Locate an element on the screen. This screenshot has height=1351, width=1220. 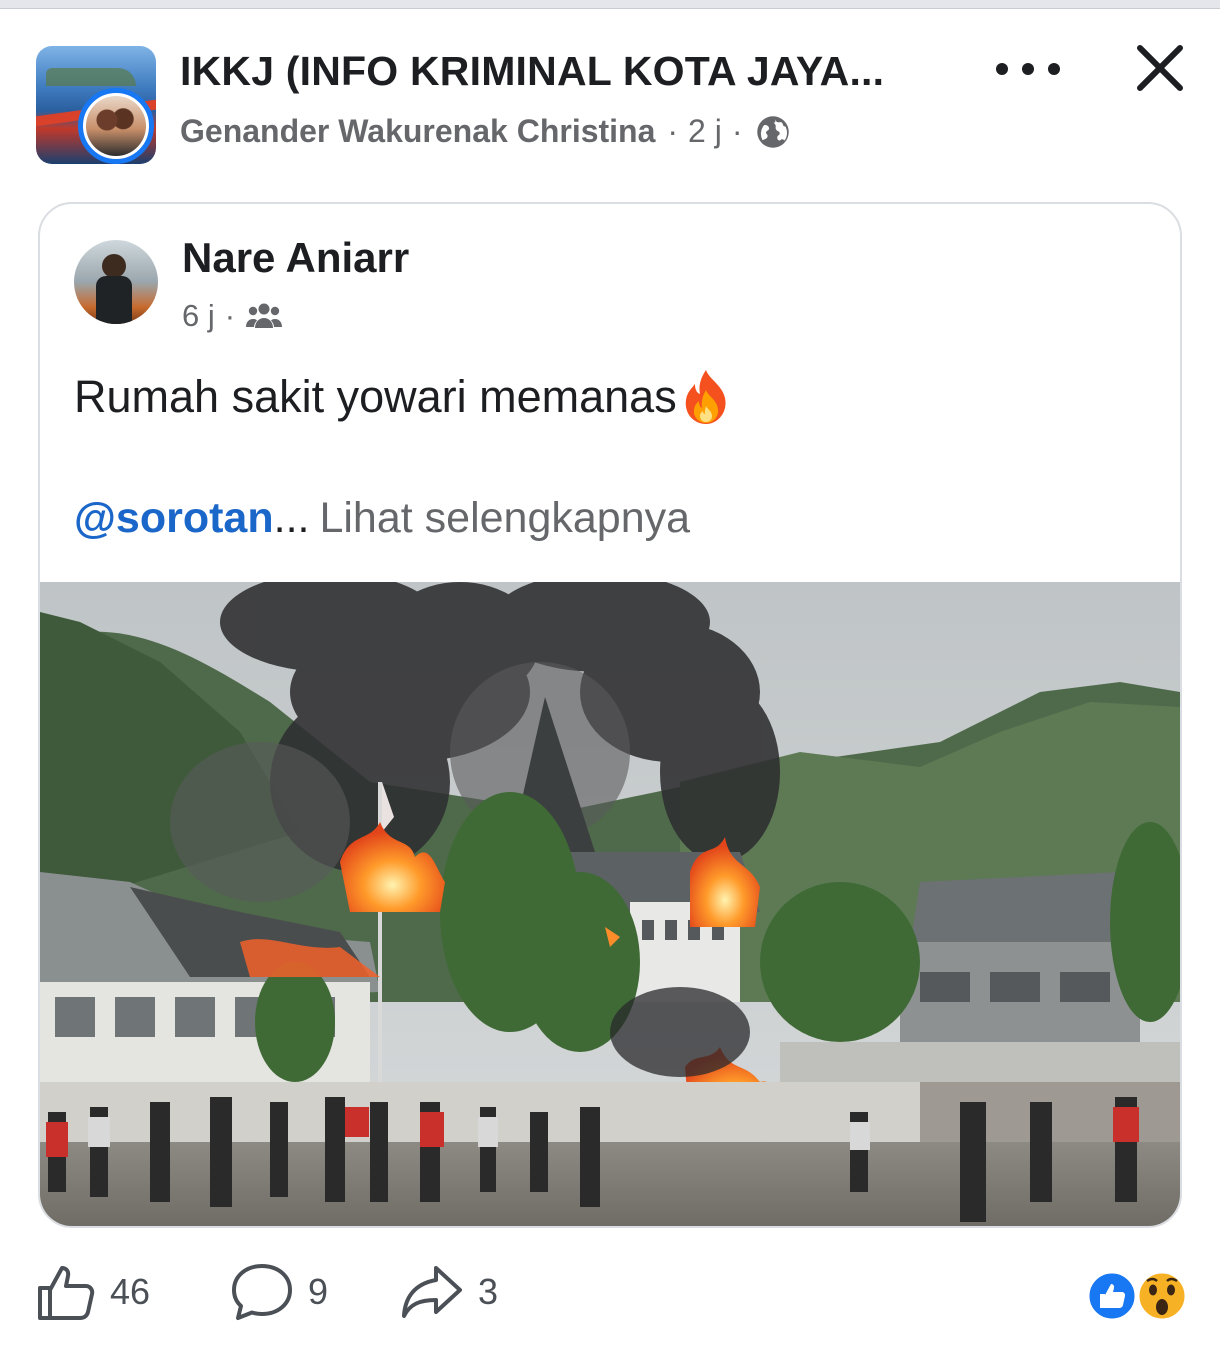
see-more-link: Lihat selengkapnya is located at coordinates (504, 518).